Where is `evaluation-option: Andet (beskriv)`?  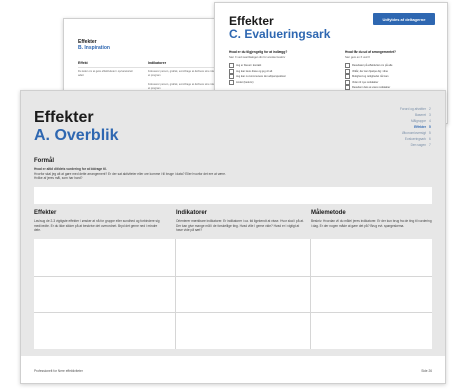 evaluation-option: Andet (beskriv) is located at coordinates (241, 82).